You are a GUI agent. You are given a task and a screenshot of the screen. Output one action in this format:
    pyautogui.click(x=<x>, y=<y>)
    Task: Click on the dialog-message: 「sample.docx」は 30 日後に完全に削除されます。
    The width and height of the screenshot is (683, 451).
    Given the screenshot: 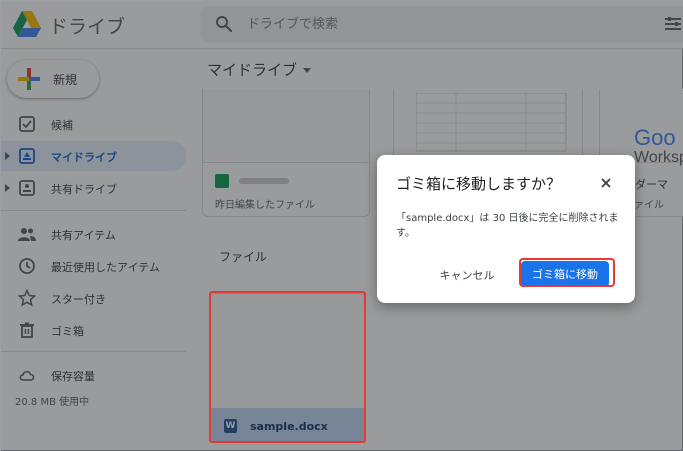 What is the action you would take?
    pyautogui.click(x=507, y=226)
    